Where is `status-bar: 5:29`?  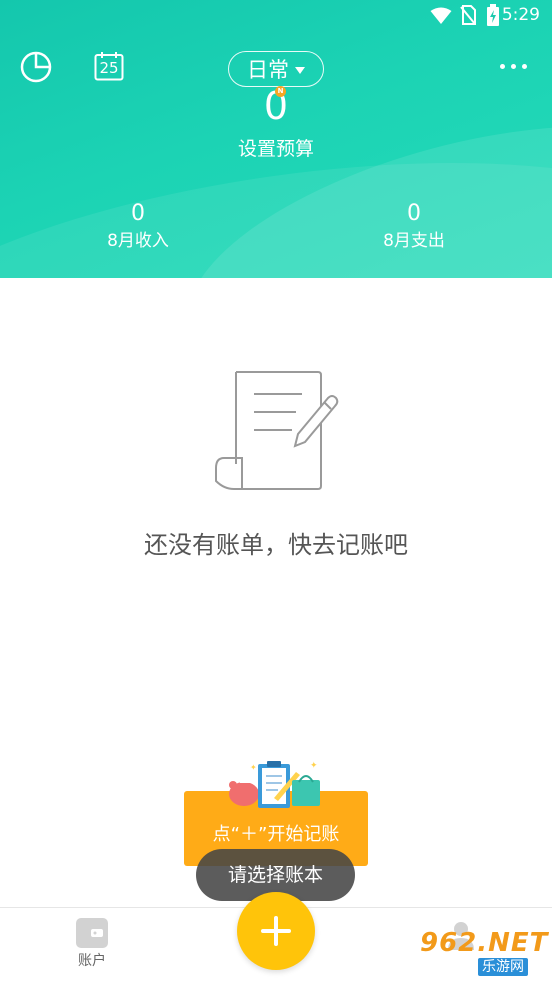 status-bar: 5:29 is located at coordinates (276, 16).